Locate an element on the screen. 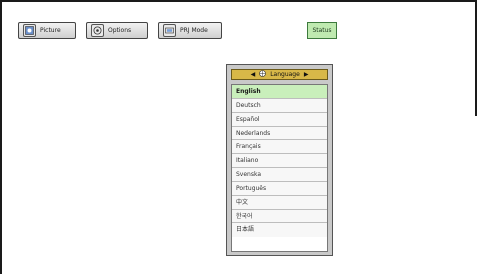  tab-status-label: Status is located at coordinates (322, 30).